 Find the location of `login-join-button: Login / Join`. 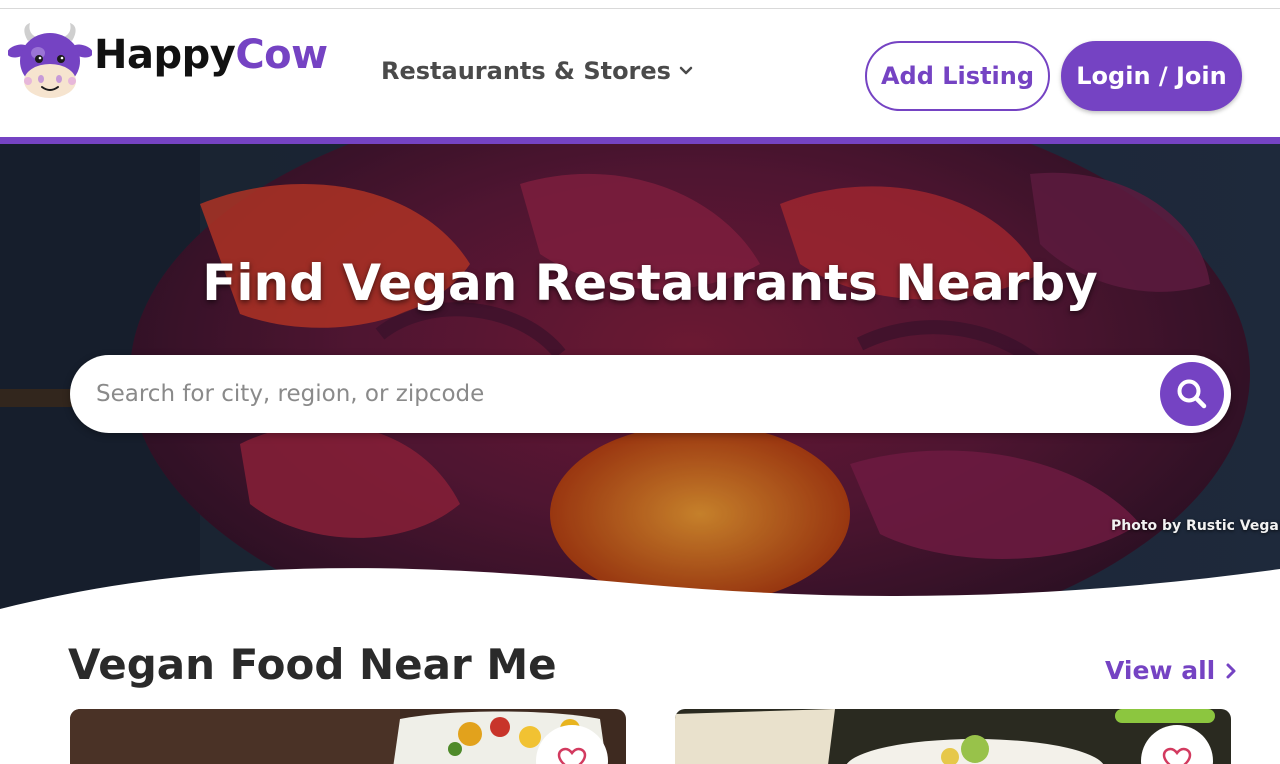

login-join-button: Login / Join is located at coordinates (1151, 76).